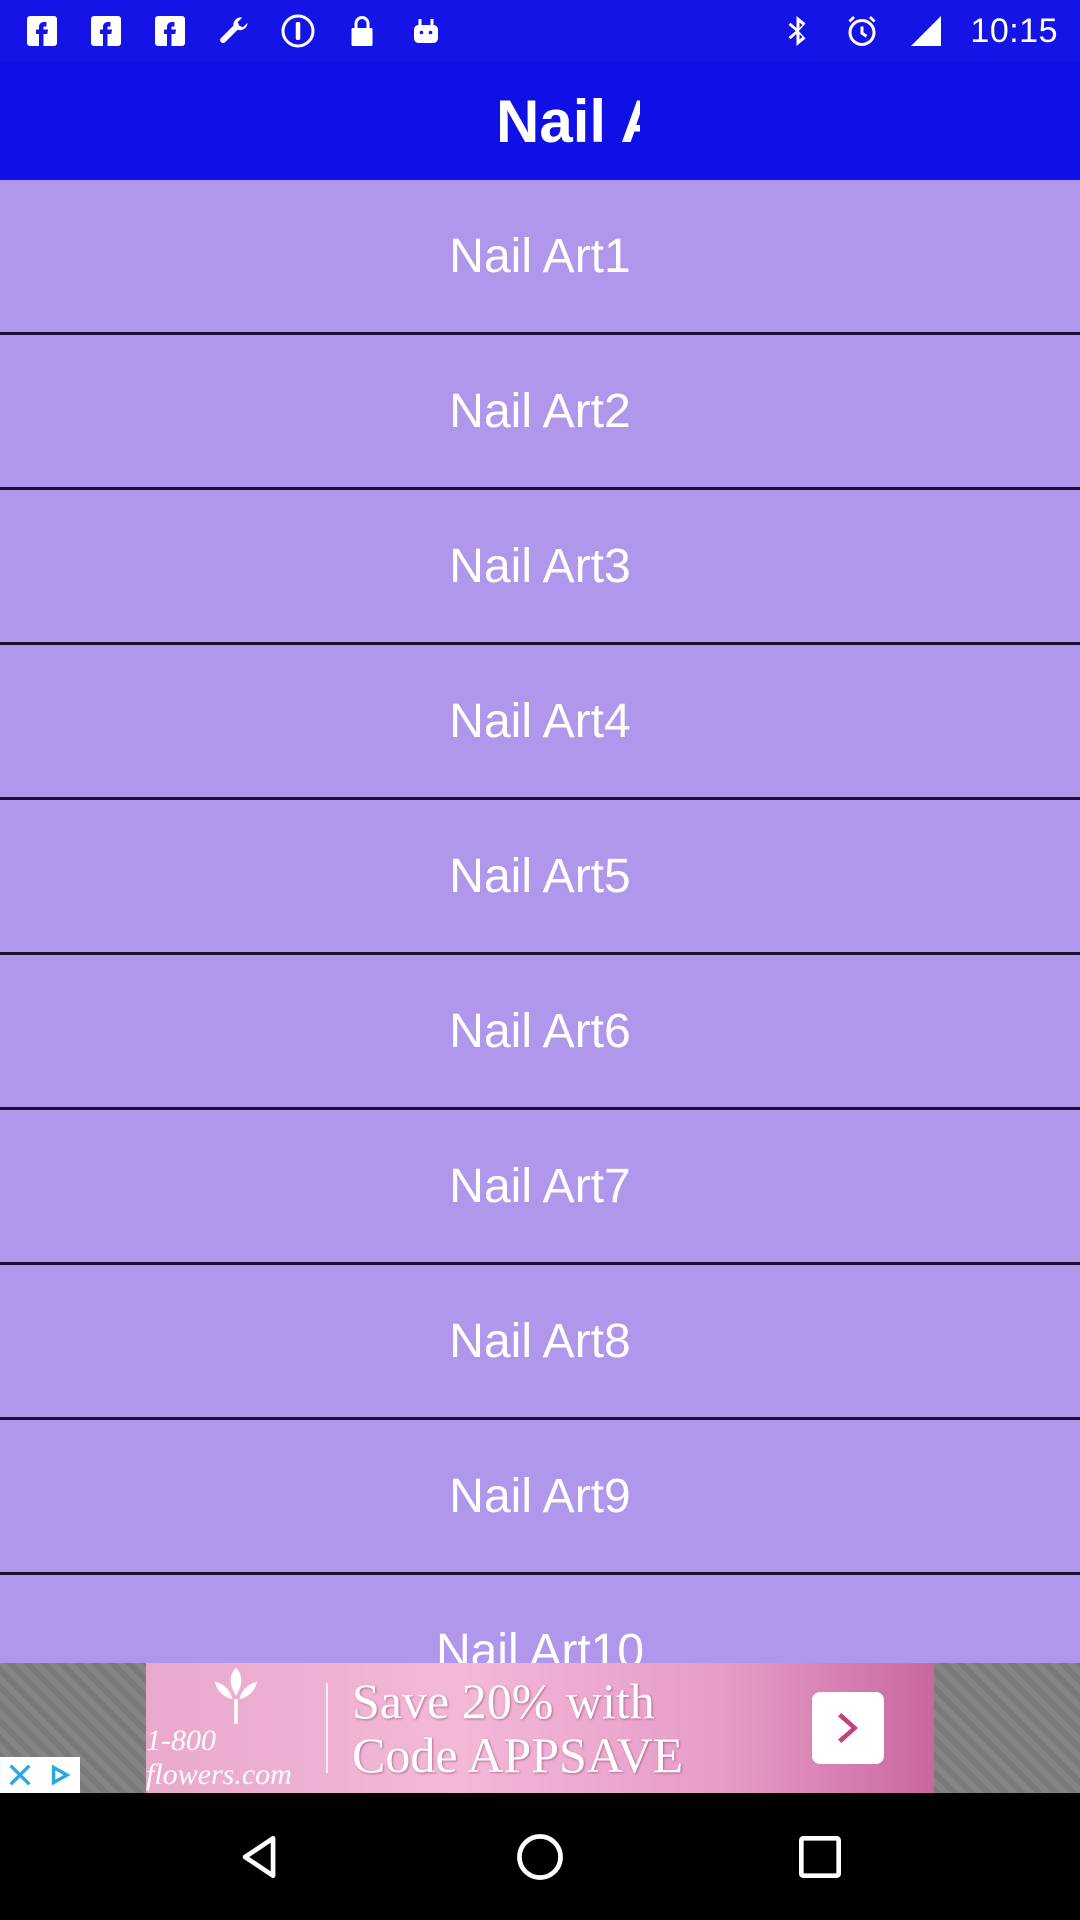  I want to click on alarm-icon, so click(862, 31).